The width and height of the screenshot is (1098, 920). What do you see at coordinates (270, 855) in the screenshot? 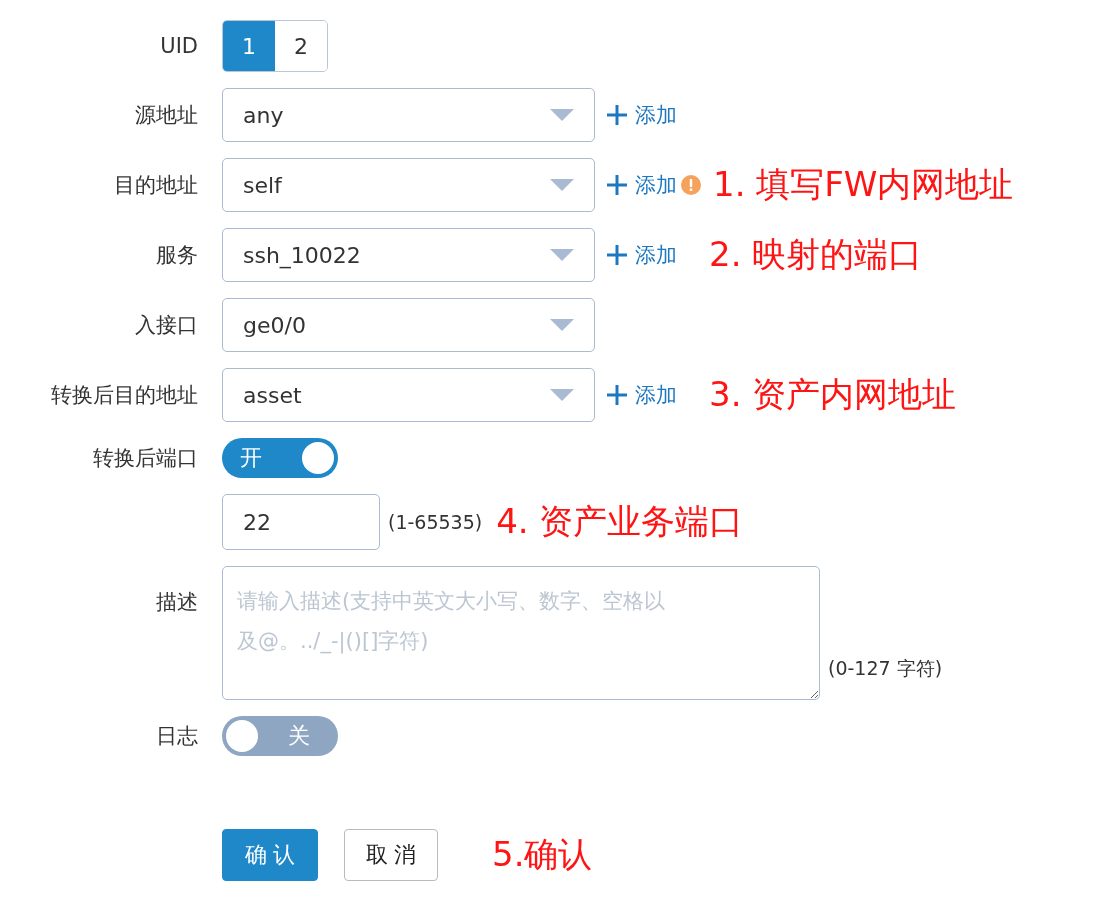
I see `confirm-button: 确 认` at bounding box center [270, 855].